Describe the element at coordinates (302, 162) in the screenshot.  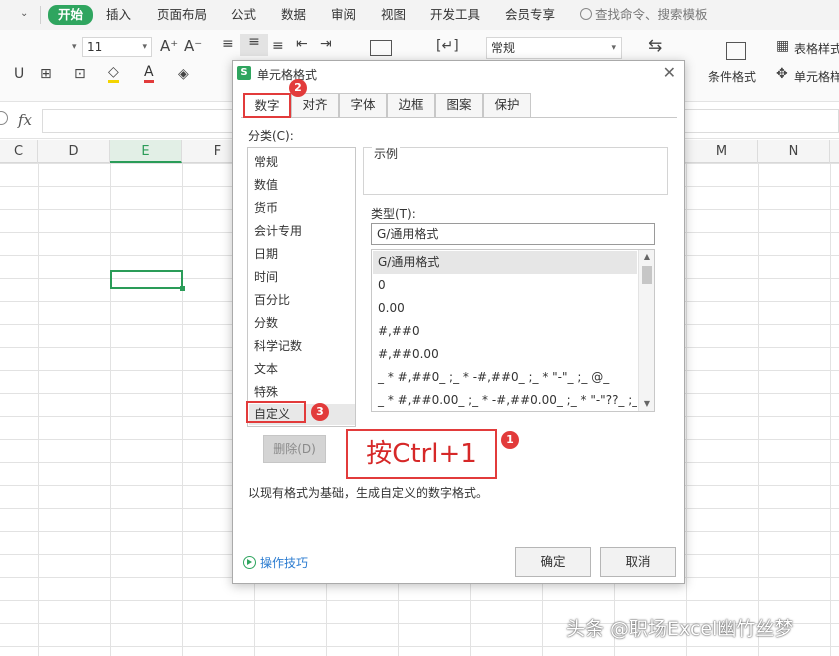
I see `category-item-general: 常规` at that location.